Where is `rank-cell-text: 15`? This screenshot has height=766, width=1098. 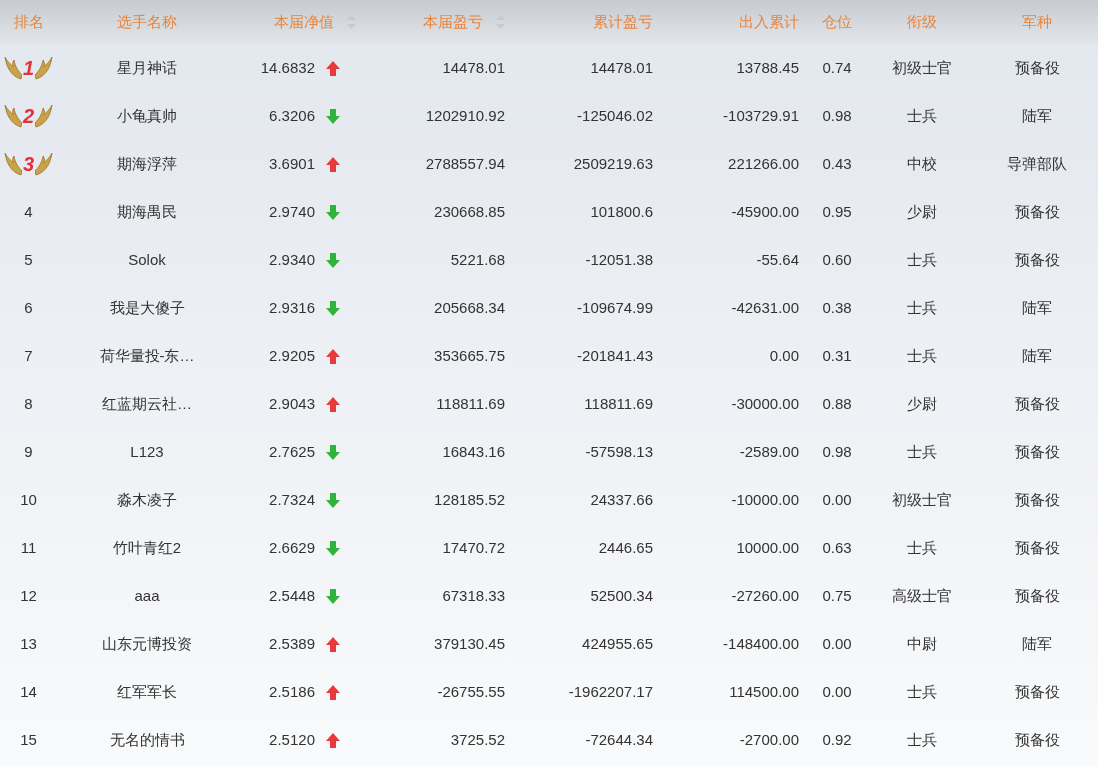 rank-cell-text: 15 is located at coordinates (28, 739).